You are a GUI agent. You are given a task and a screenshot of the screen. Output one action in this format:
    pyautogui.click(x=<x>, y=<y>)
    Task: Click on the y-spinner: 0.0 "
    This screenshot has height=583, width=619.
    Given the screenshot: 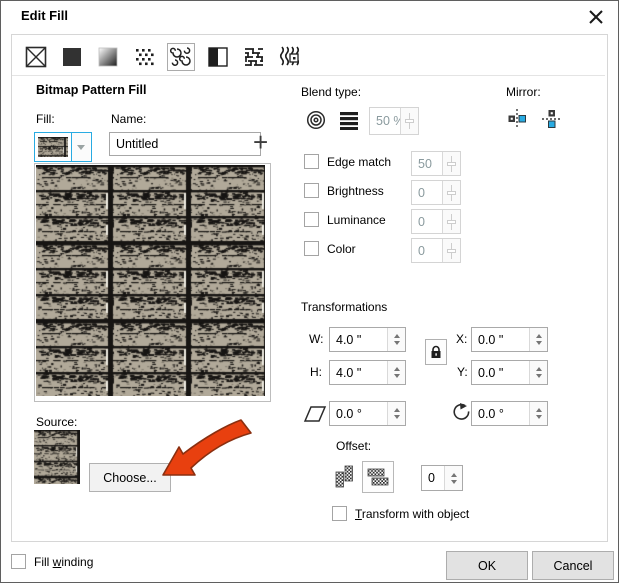 What is the action you would take?
    pyautogui.click(x=509, y=372)
    